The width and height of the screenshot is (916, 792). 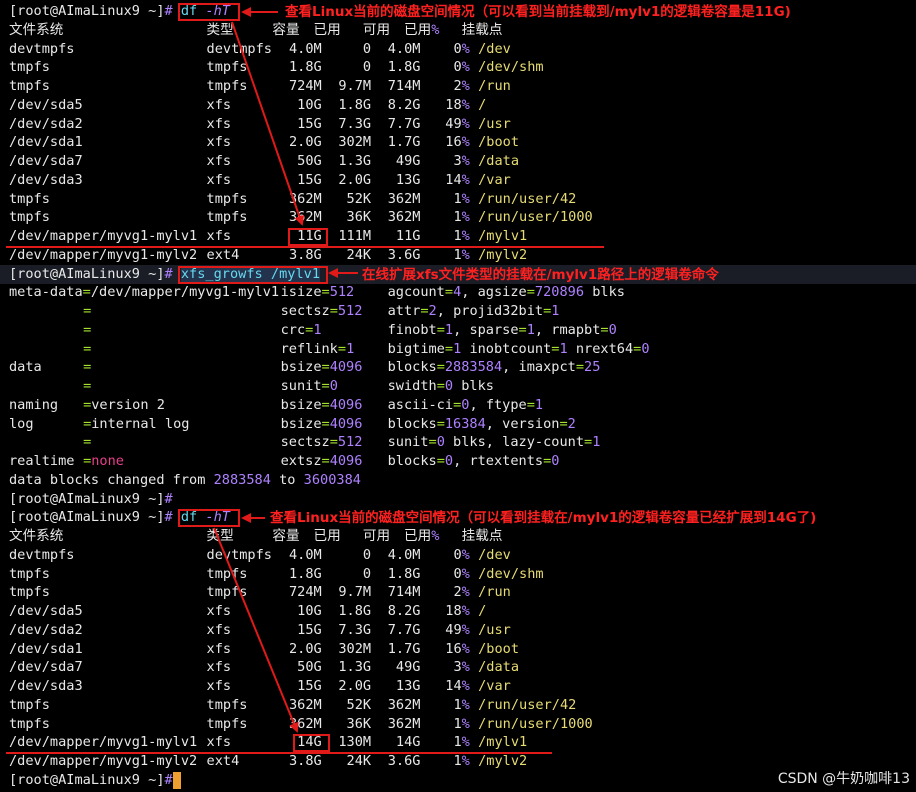 I want to click on fs-avail: 13G, so click(x=408, y=686).